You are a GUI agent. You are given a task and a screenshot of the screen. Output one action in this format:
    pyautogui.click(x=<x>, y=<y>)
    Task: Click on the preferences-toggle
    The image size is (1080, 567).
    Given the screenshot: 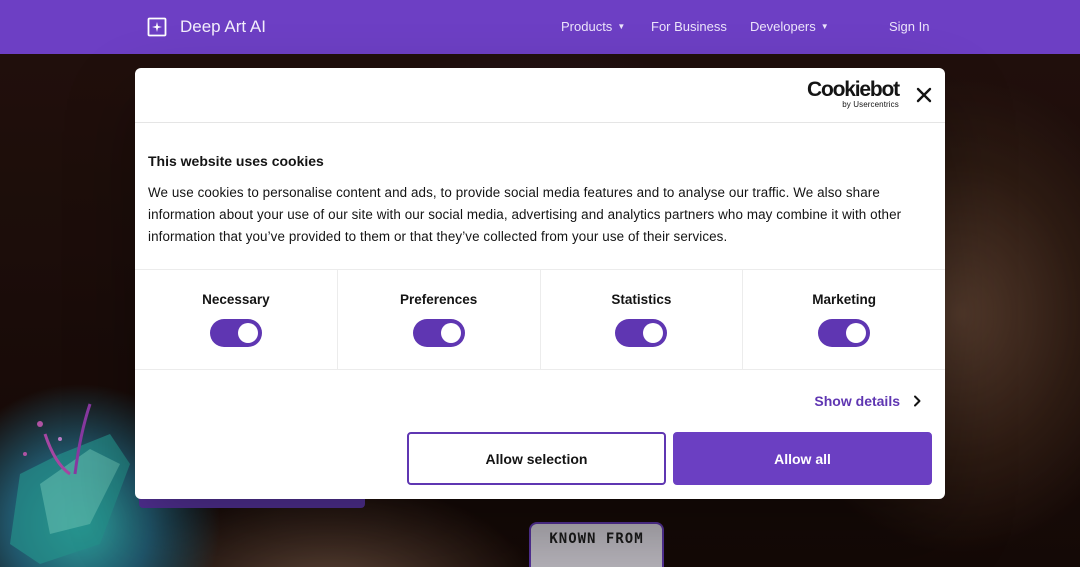 What is the action you would take?
    pyautogui.click(x=438, y=333)
    